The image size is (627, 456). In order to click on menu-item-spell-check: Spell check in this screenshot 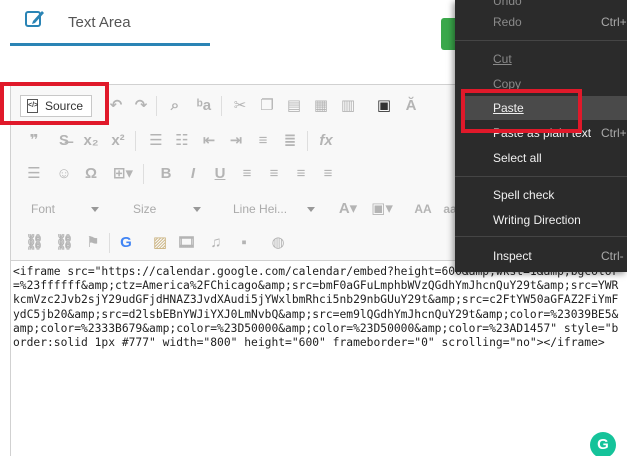, I will do `click(523, 195)`.